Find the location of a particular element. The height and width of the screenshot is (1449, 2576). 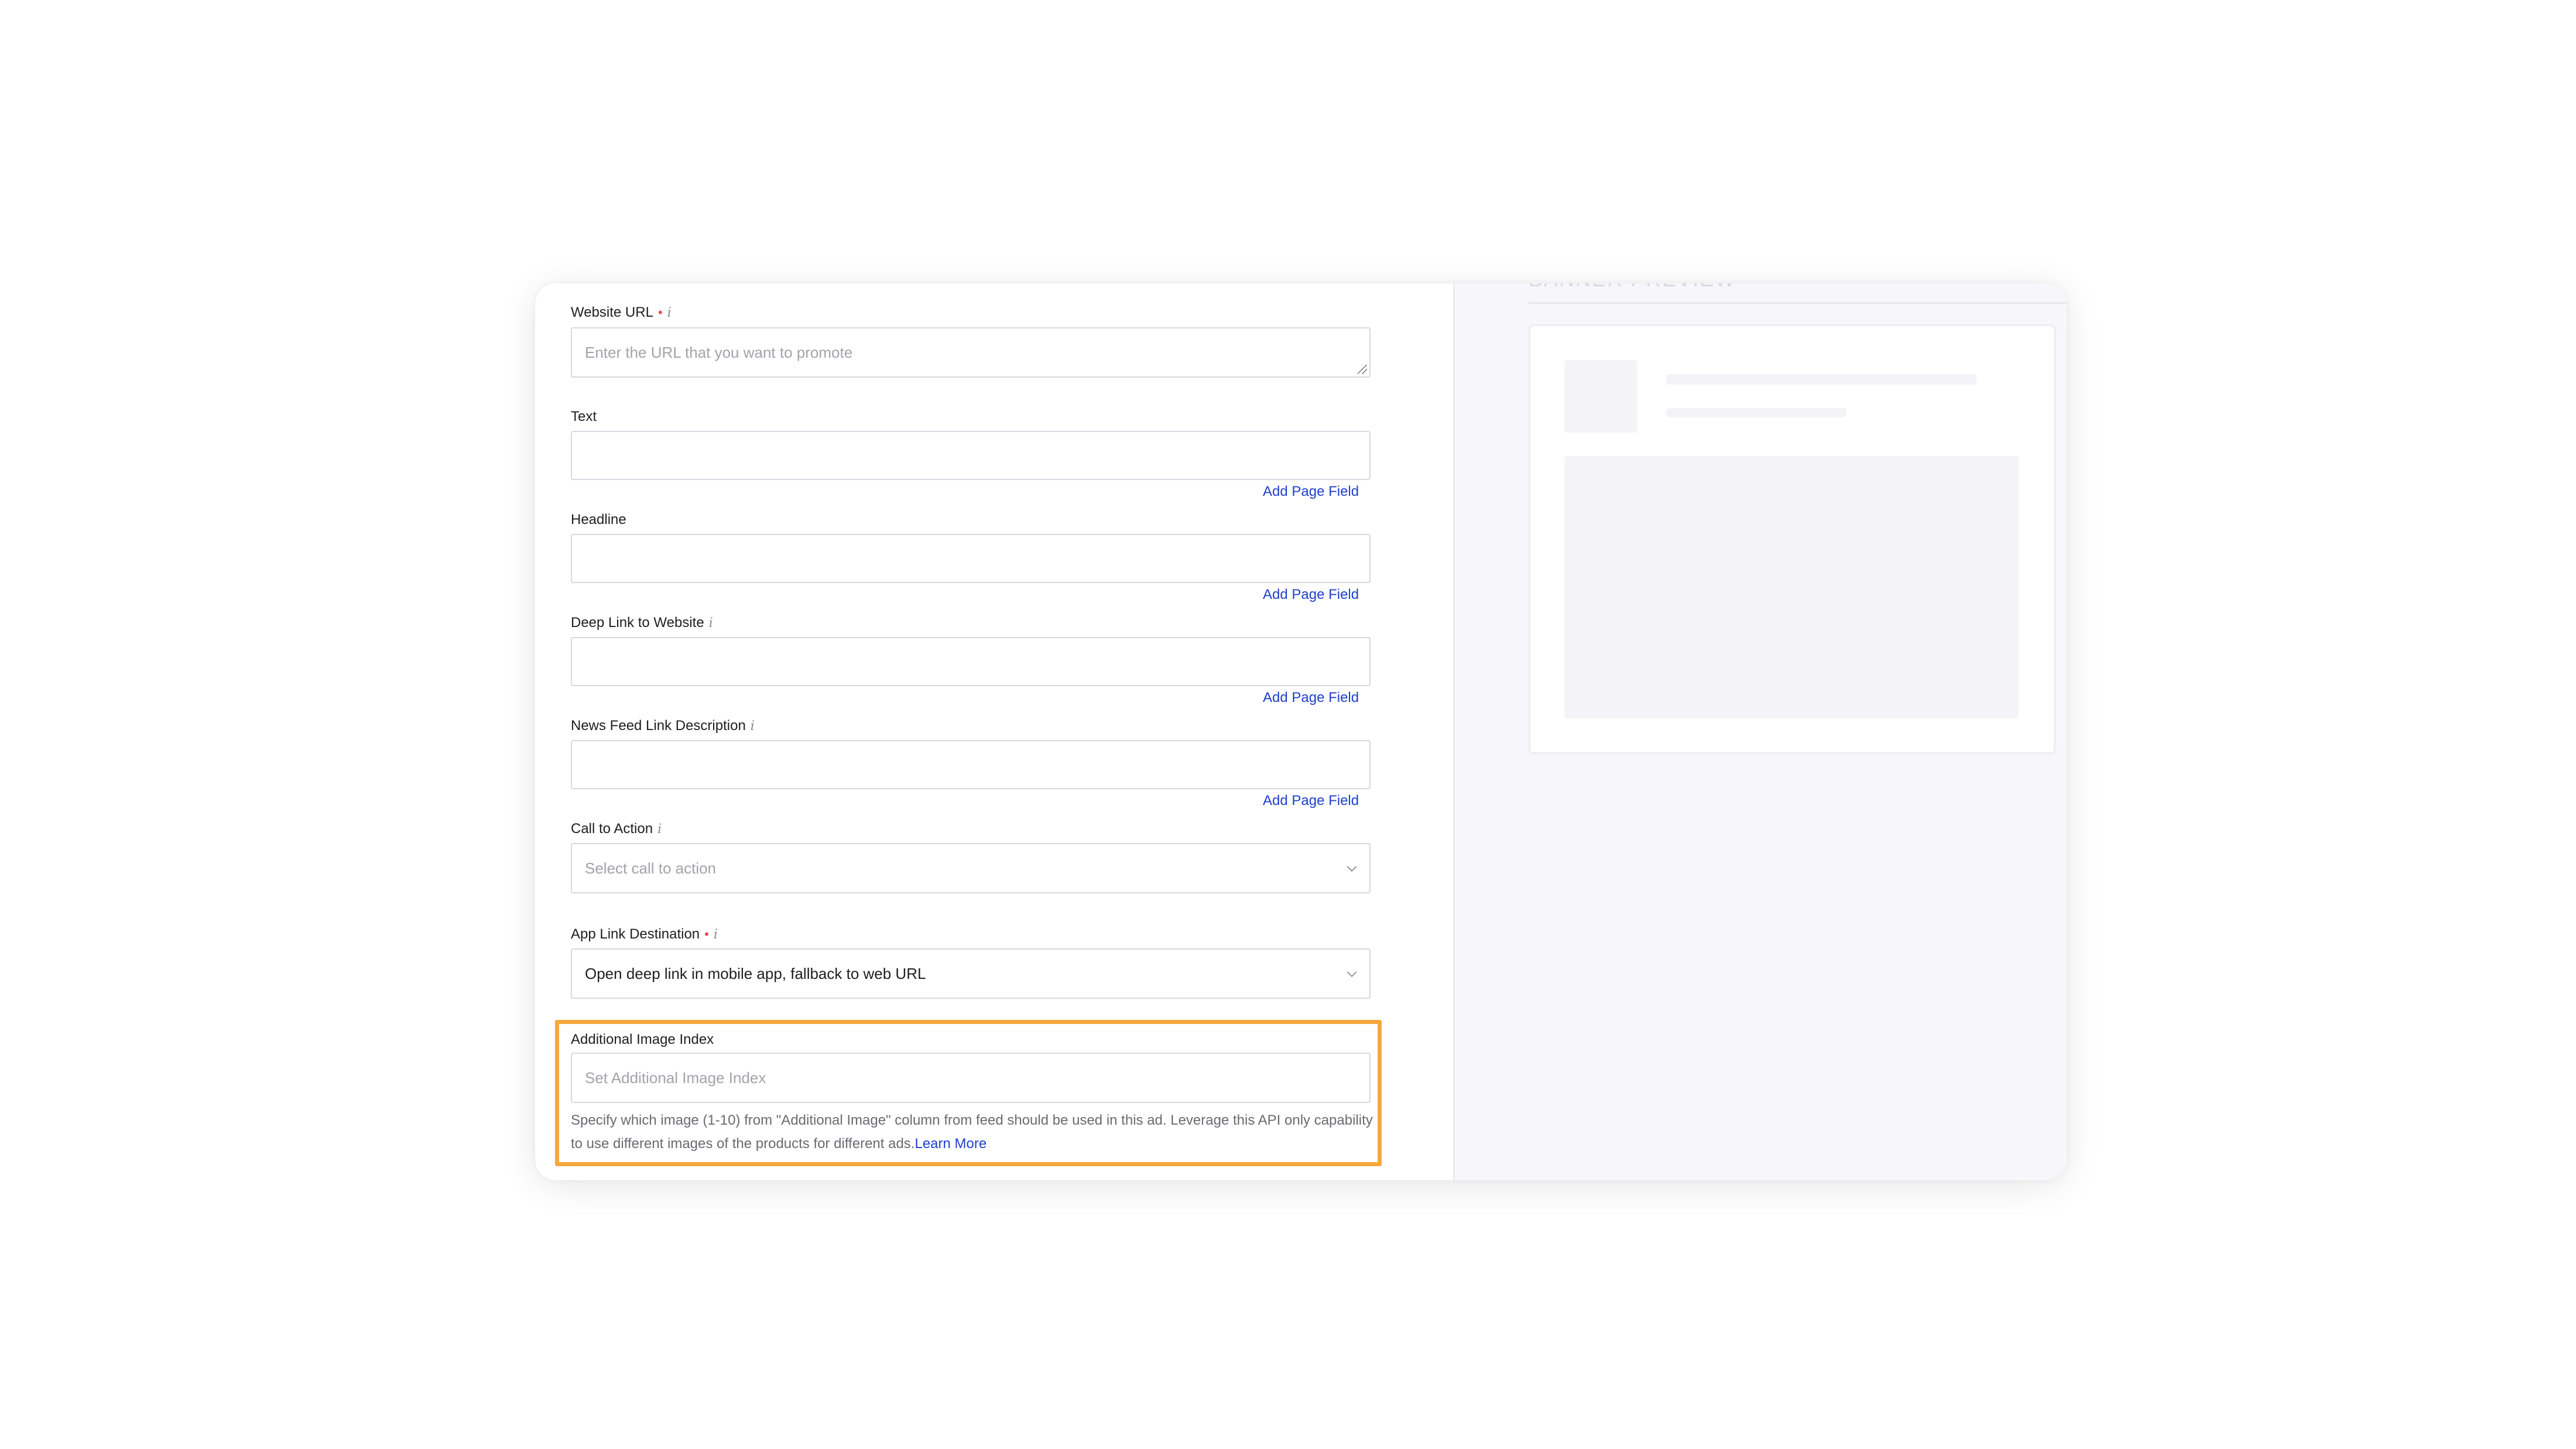

text-label-text: Text is located at coordinates (584, 416).